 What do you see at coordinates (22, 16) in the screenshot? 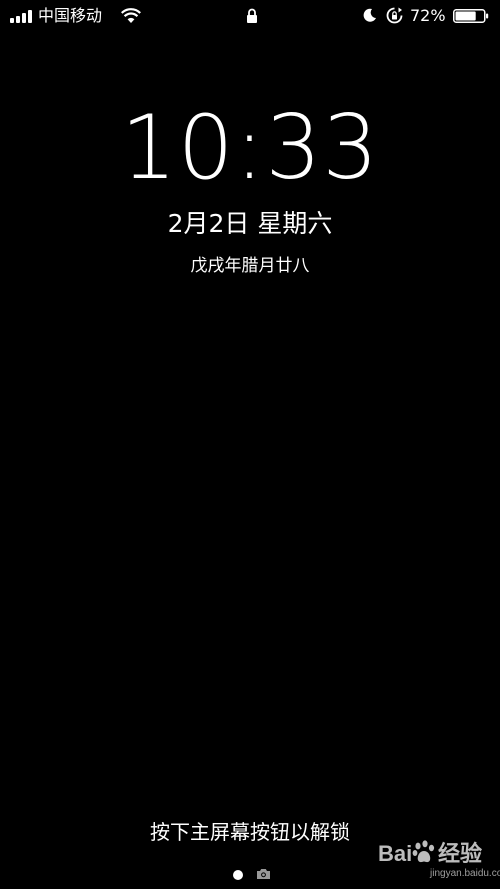
I see `signal-bars-icon` at bounding box center [22, 16].